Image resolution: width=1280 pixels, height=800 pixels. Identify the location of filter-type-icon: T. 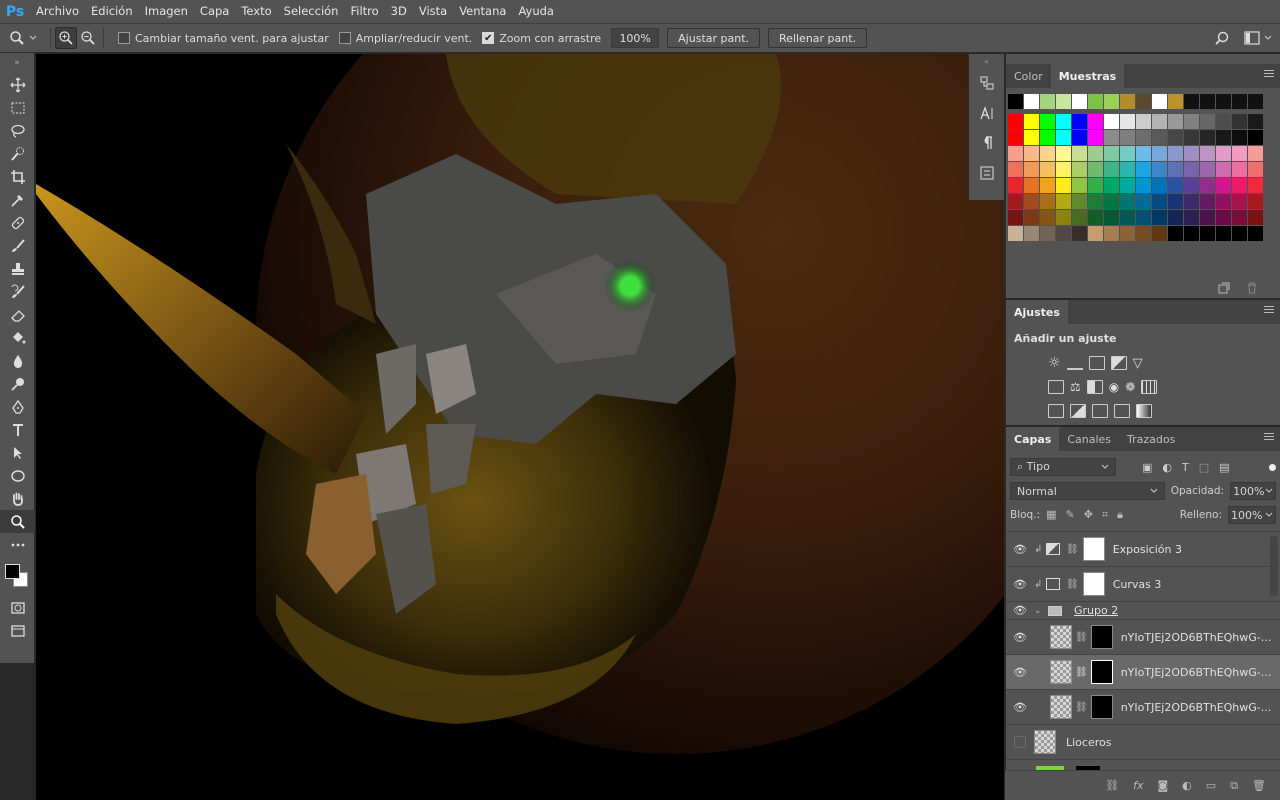
(1185, 467).